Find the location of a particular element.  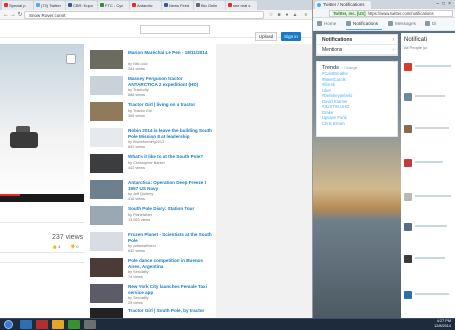

like-button: 👍 4 is located at coordinates (56, 246).